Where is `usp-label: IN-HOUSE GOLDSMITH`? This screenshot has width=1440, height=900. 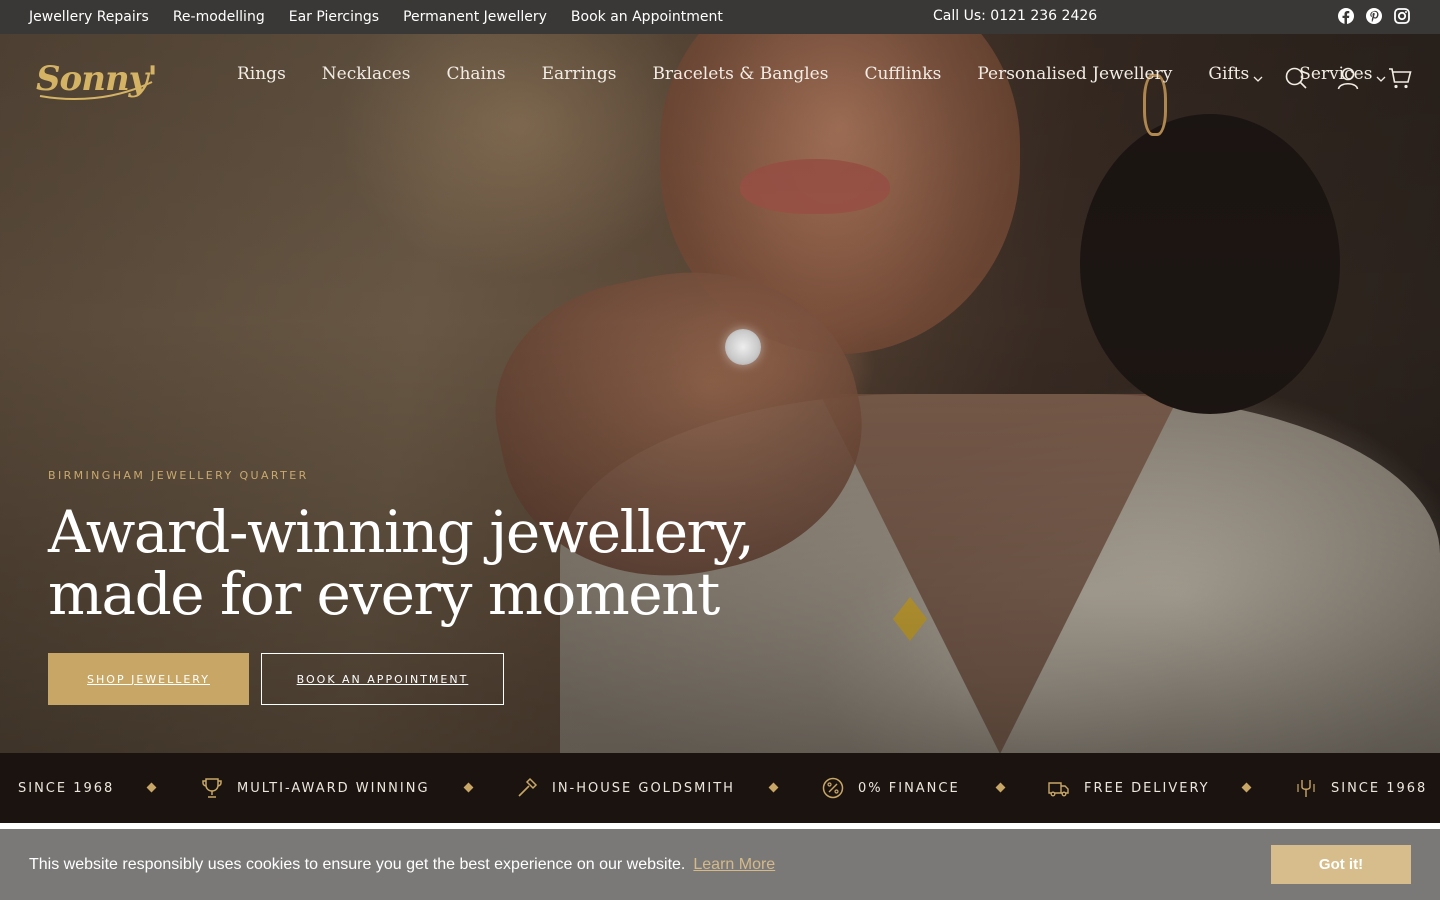 usp-label: IN-HOUSE GOLDSMITH is located at coordinates (643, 788).